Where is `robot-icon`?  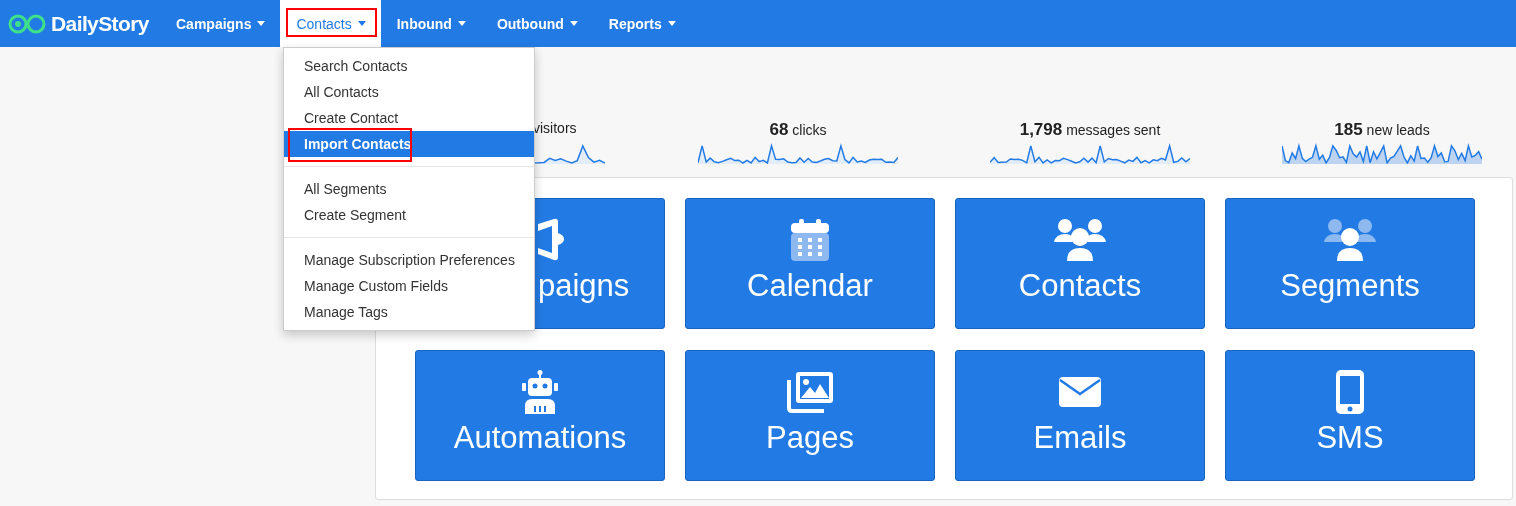
robot-icon is located at coordinates (540, 391).